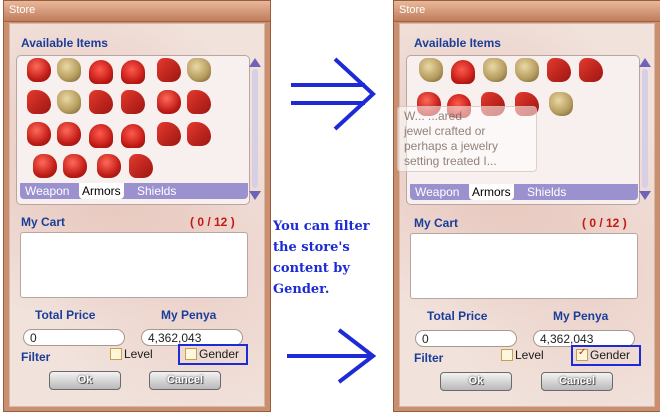 This screenshot has width=660, height=412. What do you see at coordinates (191, 354) in the screenshot?
I see `gender-checkbox` at bounding box center [191, 354].